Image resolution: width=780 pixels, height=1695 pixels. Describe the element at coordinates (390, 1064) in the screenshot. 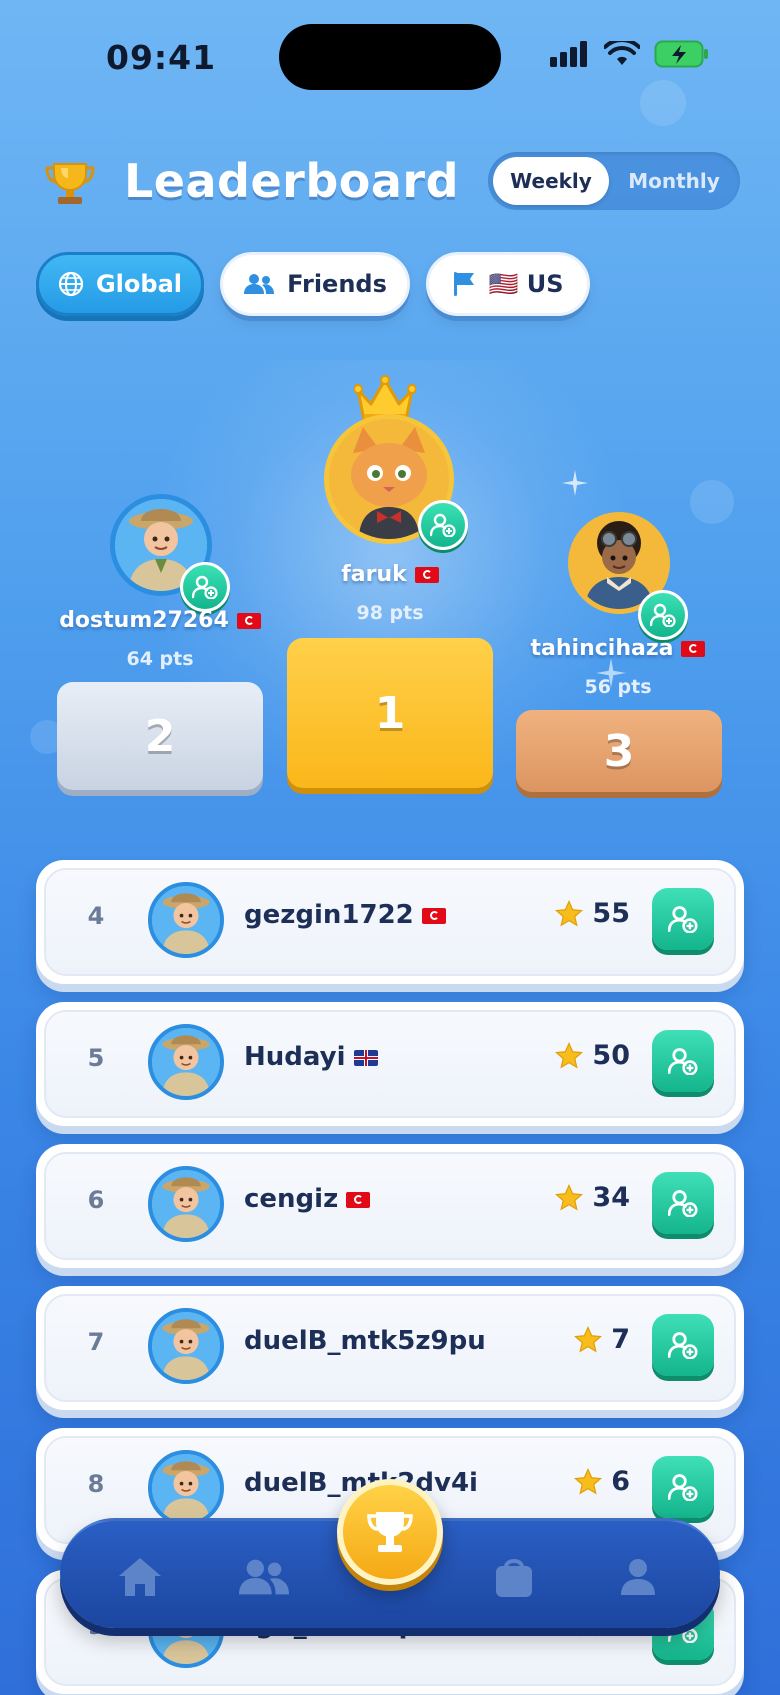

I see `table-row: 5 Hudayi 50` at that location.